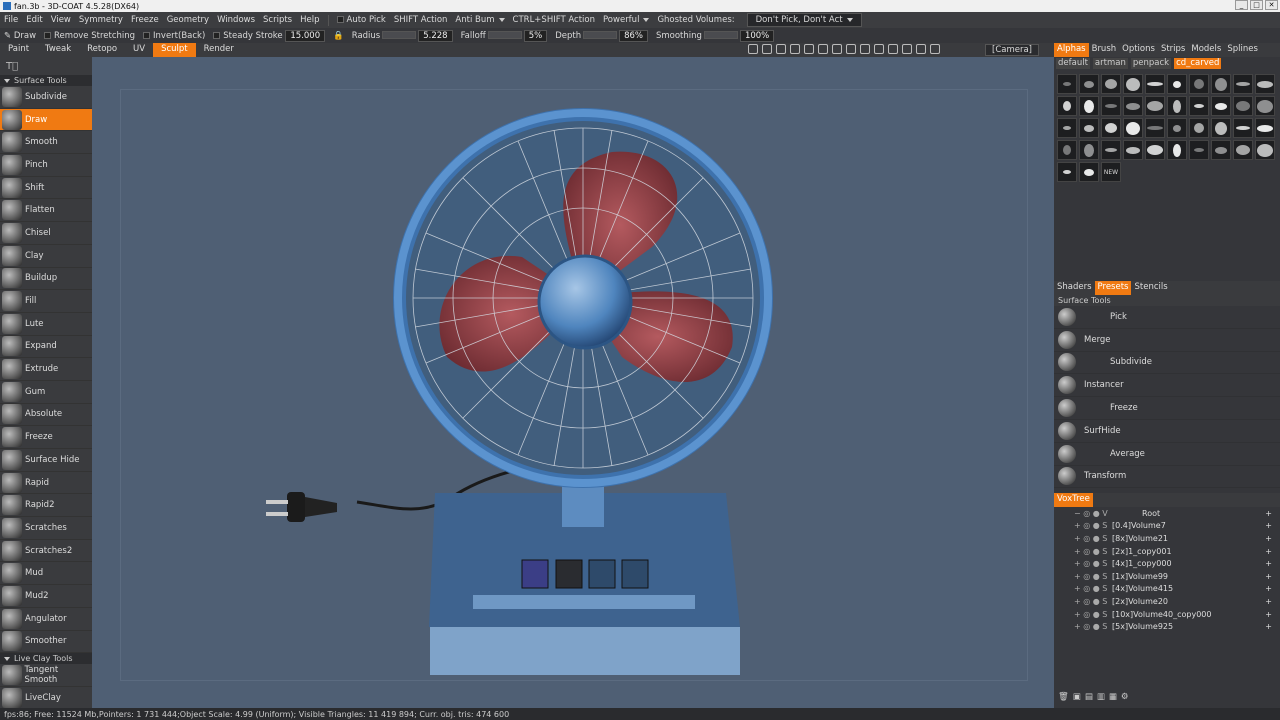 The image size is (1280, 720). Describe the element at coordinates (46, 675) in the screenshot. I see `tool-tangent-smooth: Tangent Smooth` at that location.